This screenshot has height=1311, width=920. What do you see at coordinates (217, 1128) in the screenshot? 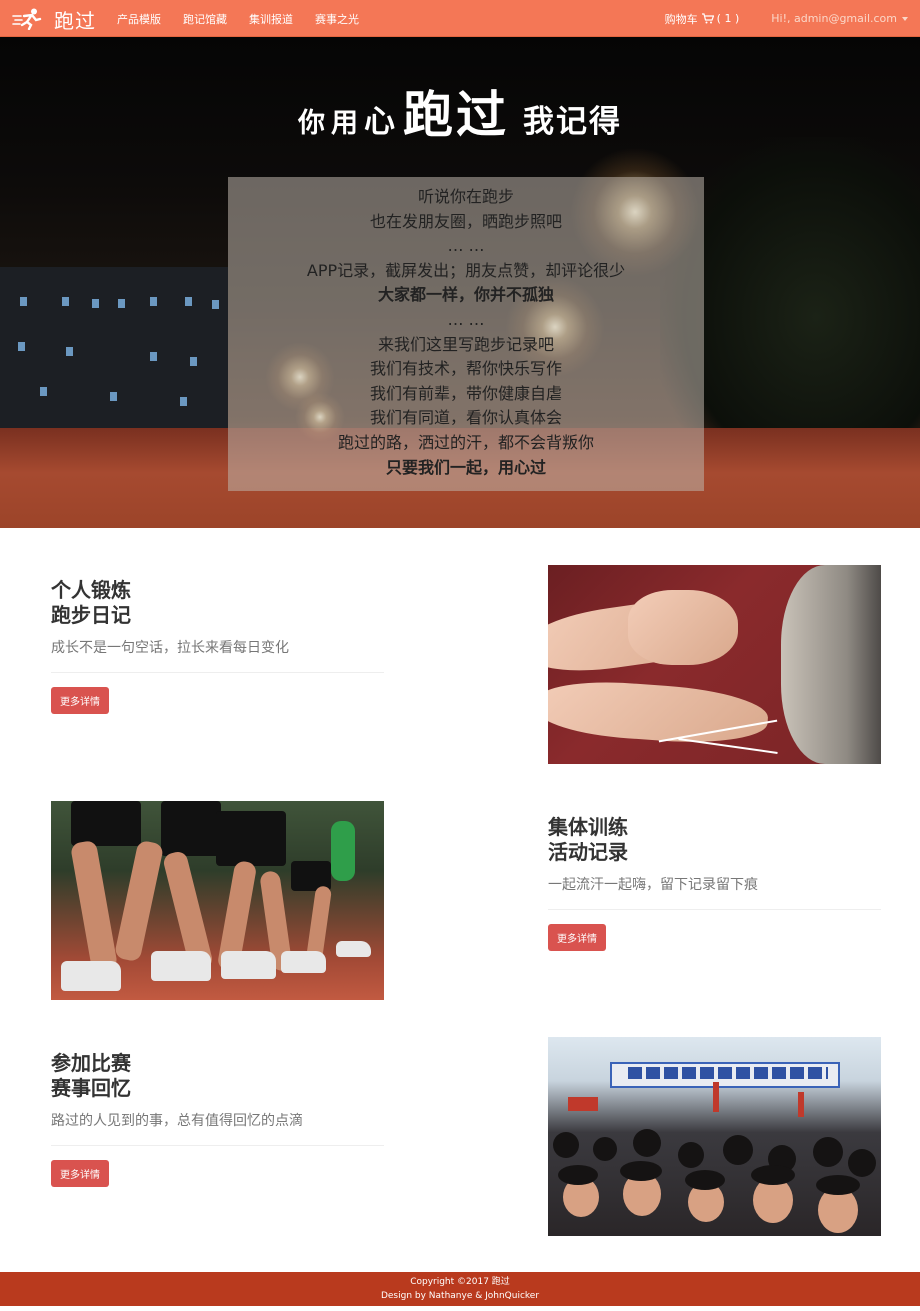
I see `feature-description: 路过的人见到的事，总有值得回忆的点滴` at bounding box center [217, 1128].